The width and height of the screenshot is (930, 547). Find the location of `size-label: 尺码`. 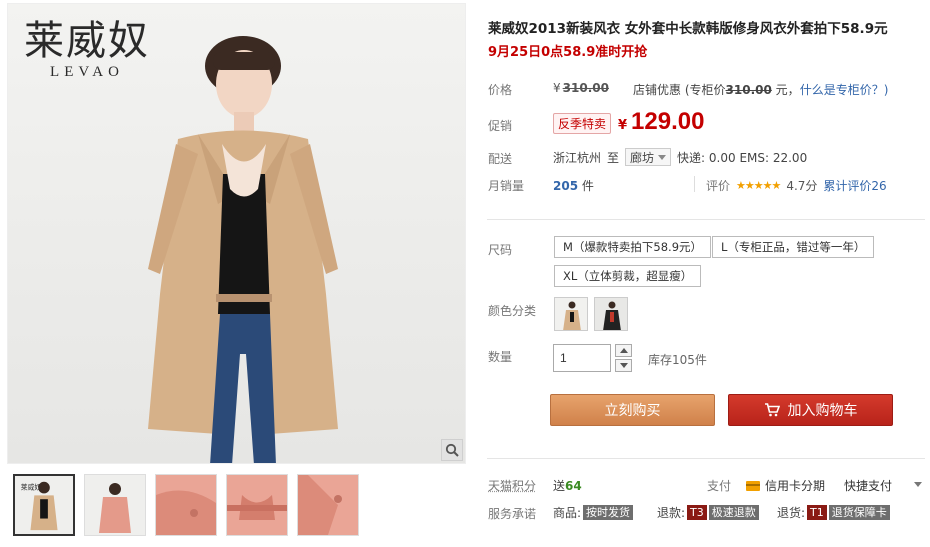

size-label: 尺码 is located at coordinates (500, 250).